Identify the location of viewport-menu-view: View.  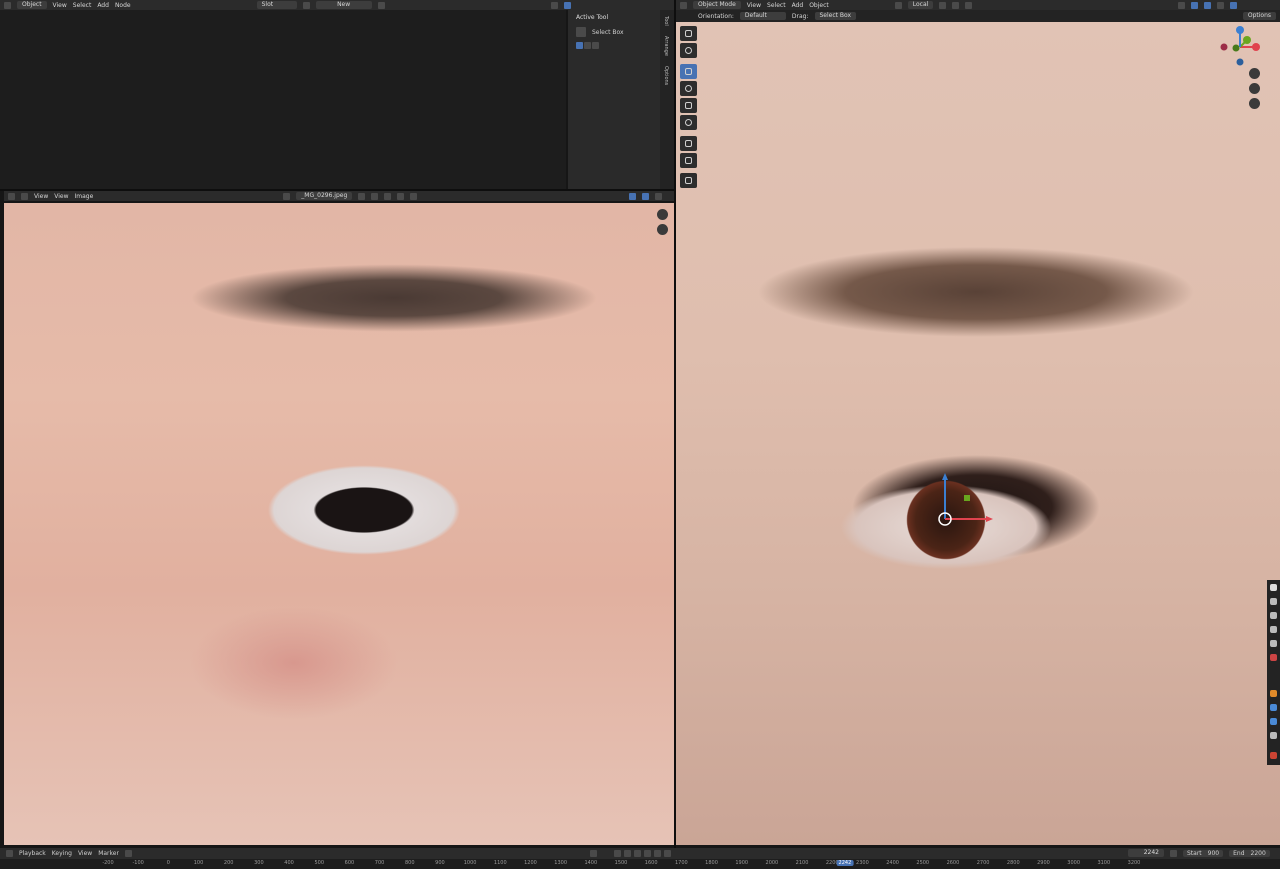
(754, 5).